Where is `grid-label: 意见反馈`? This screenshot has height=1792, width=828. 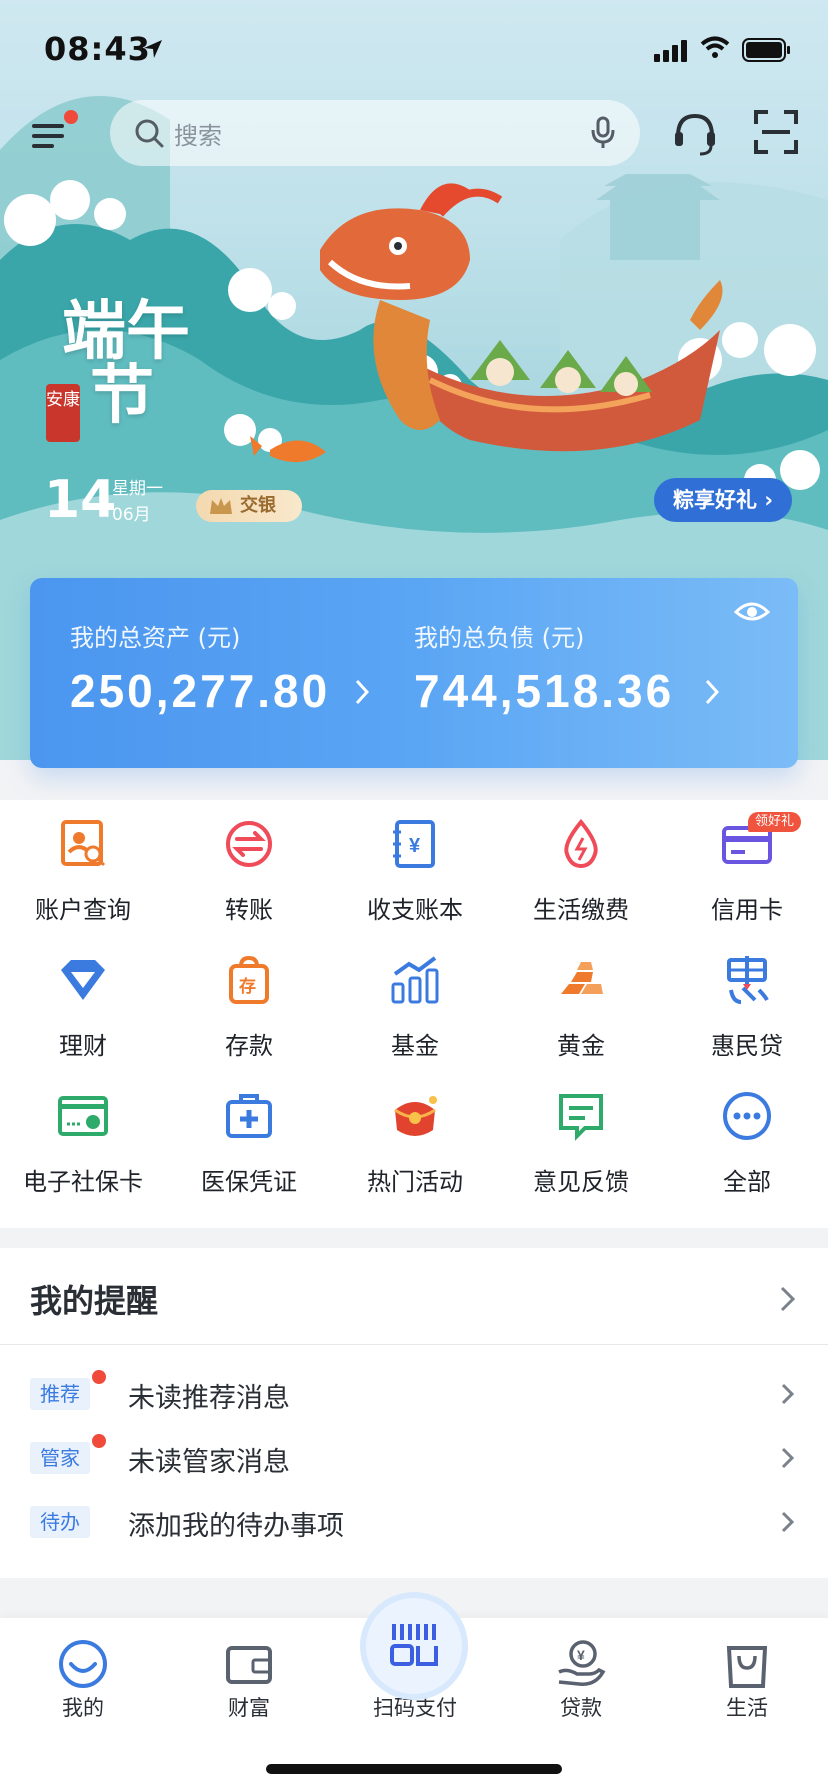 grid-label: 意见反馈 is located at coordinates (581, 1182).